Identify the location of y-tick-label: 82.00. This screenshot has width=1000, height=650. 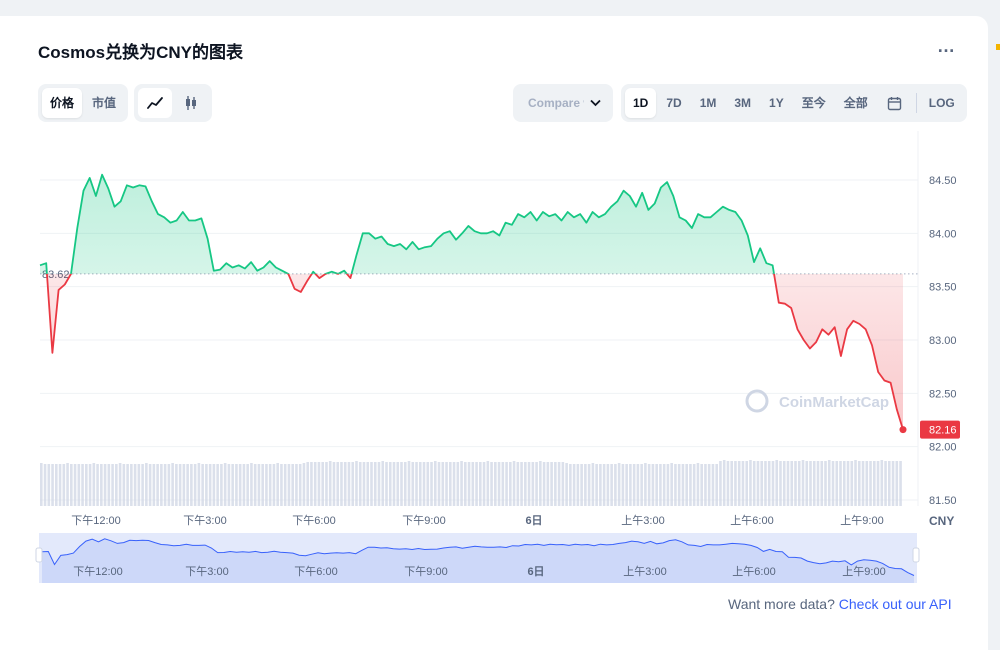
(943, 448).